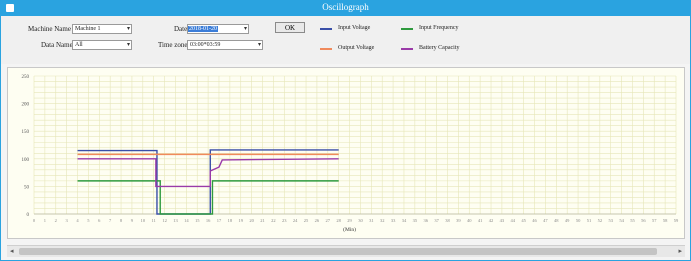 Image resolution: width=691 pixels, height=261 pixels. What do you see at coordinates (349, 229) in the screenshot?
I see `x-axis-label: (Min)` at bounding box center [349, 229].